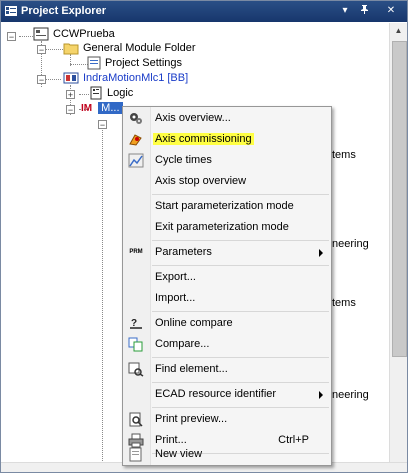  Describe the element at coordinates (391, 11) in the screenshot. I see `close-button: ✕` at that location.